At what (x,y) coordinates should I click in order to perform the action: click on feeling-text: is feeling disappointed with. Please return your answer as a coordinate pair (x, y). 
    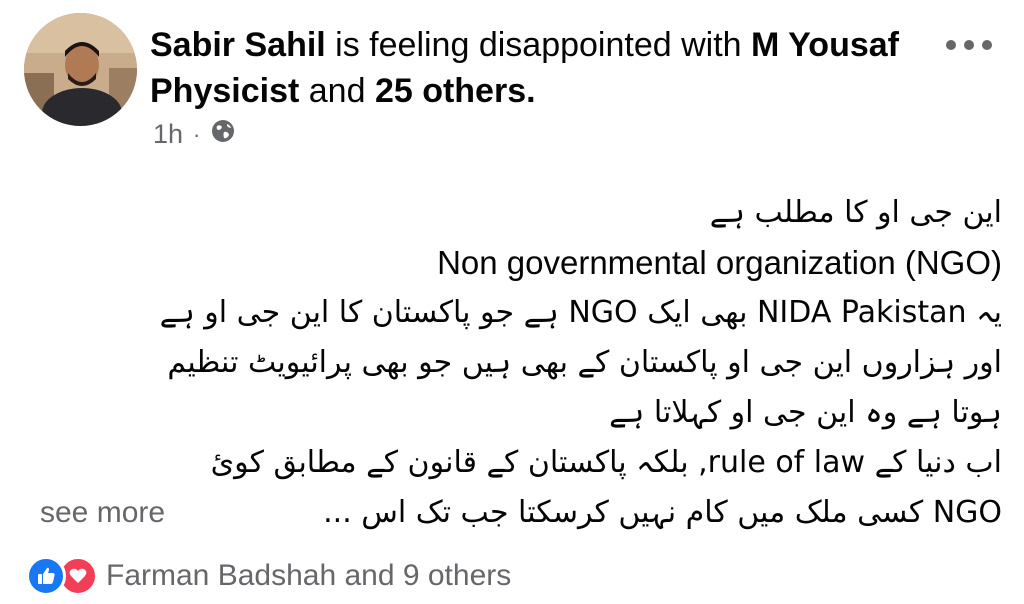
    Looking at the image, I should click on (538, 45).